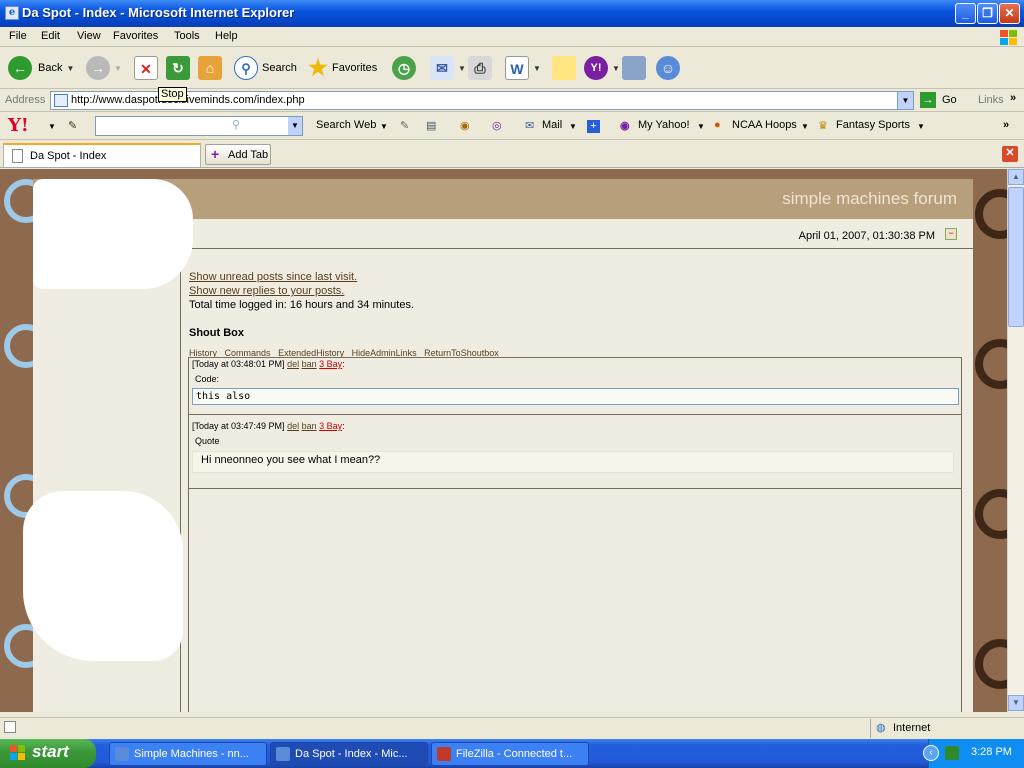  Describe the element at coordinates (512, 728) in the screenshot. I see `status-bar: ◍ Internet` at that location.